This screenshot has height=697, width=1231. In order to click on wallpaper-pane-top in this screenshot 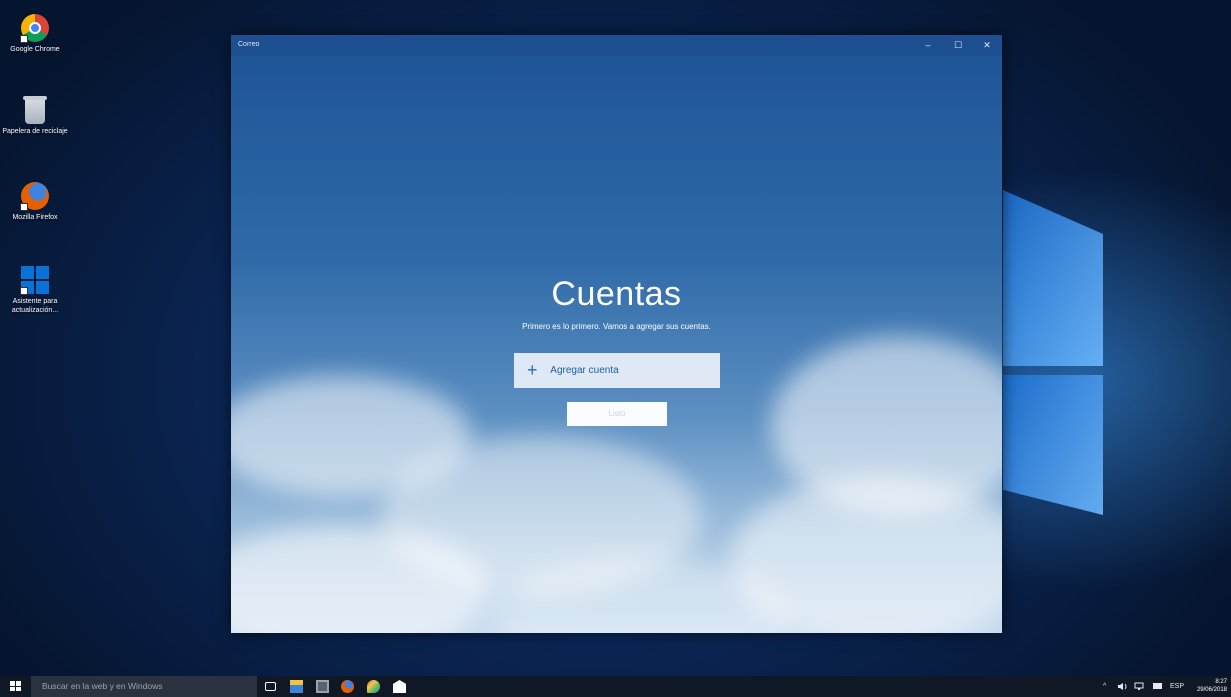, I will do `click(1053, 278)`.